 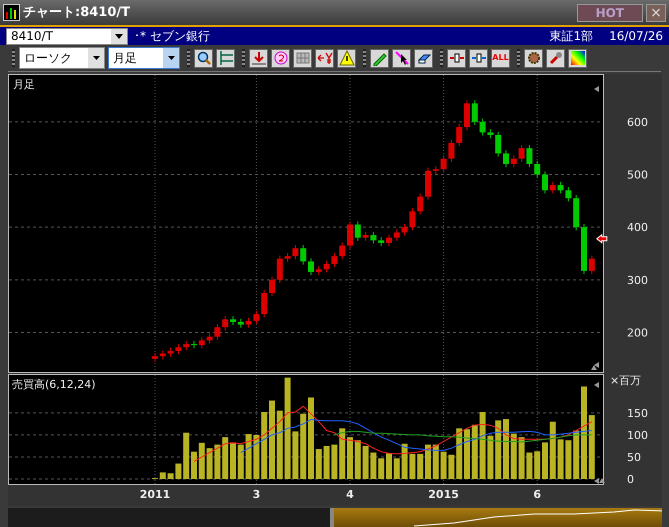 What do you see at coordinates (203, 58) in the screenshot?
I see `search-icon` at bounding box center [203, 58].